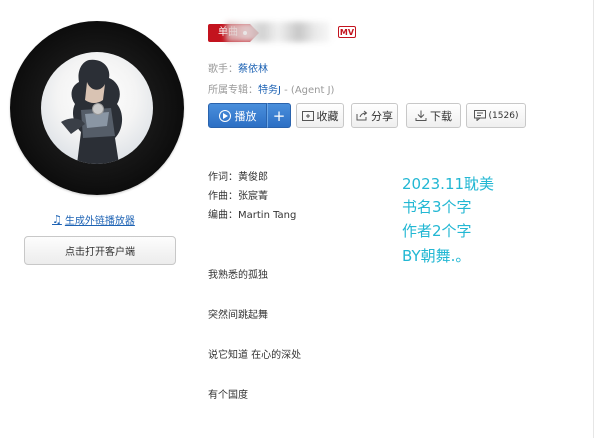 This screenshot has height=438, width=600. What do you see at coordinates (228, 395) in the screenshot?
I see `lyric-line: 有个国度` at bounding box center [228, 395].